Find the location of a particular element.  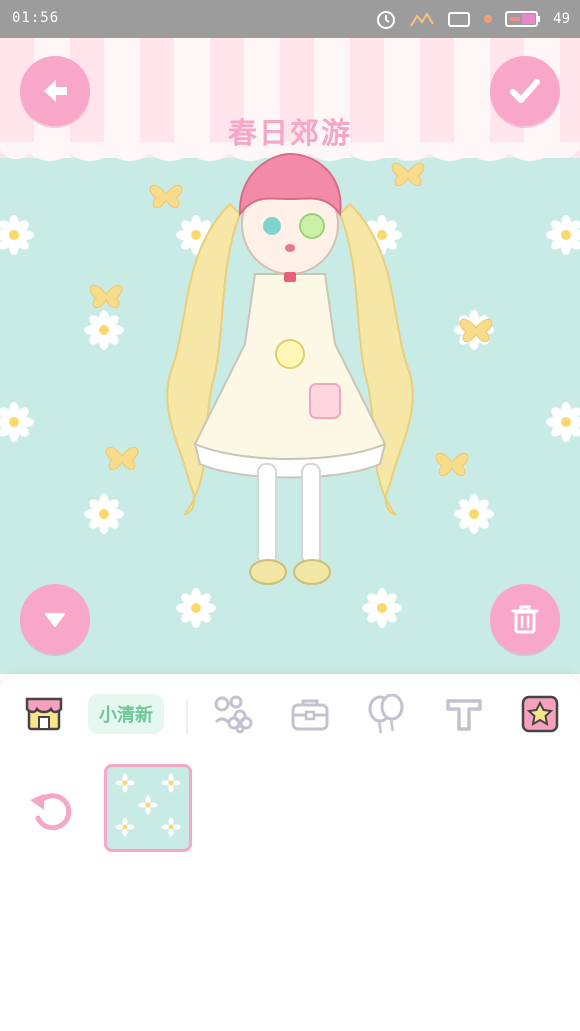

item-thumbnail-daisy-background is located at coordinates (148, 808).